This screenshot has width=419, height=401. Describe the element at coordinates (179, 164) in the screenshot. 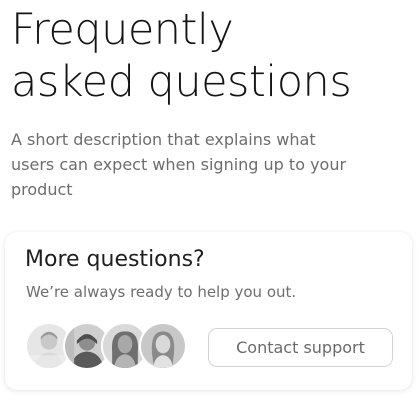

I see `description-line-2: users can expect when signing up to your` at that location.